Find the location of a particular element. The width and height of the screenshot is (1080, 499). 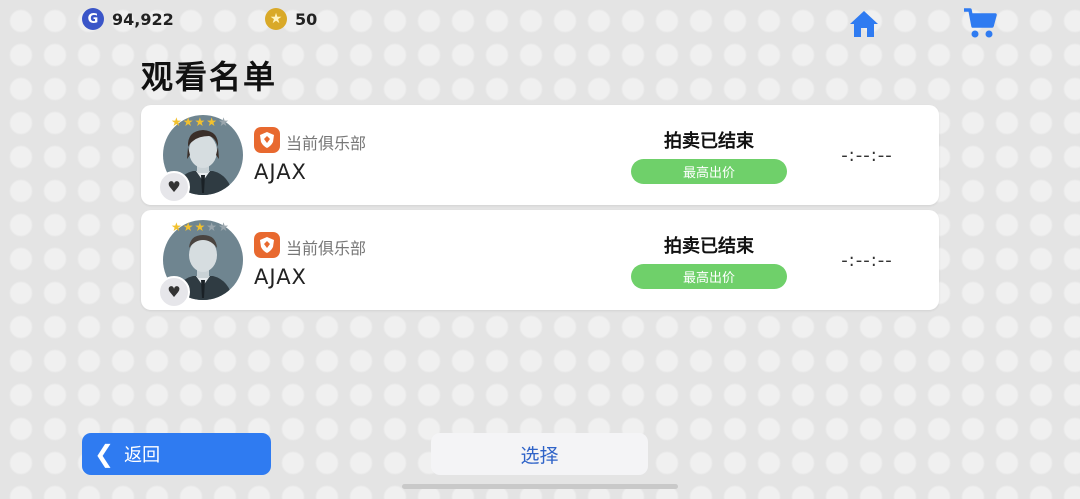

back-button-label: 返回 is located at coordinates (142, 455).